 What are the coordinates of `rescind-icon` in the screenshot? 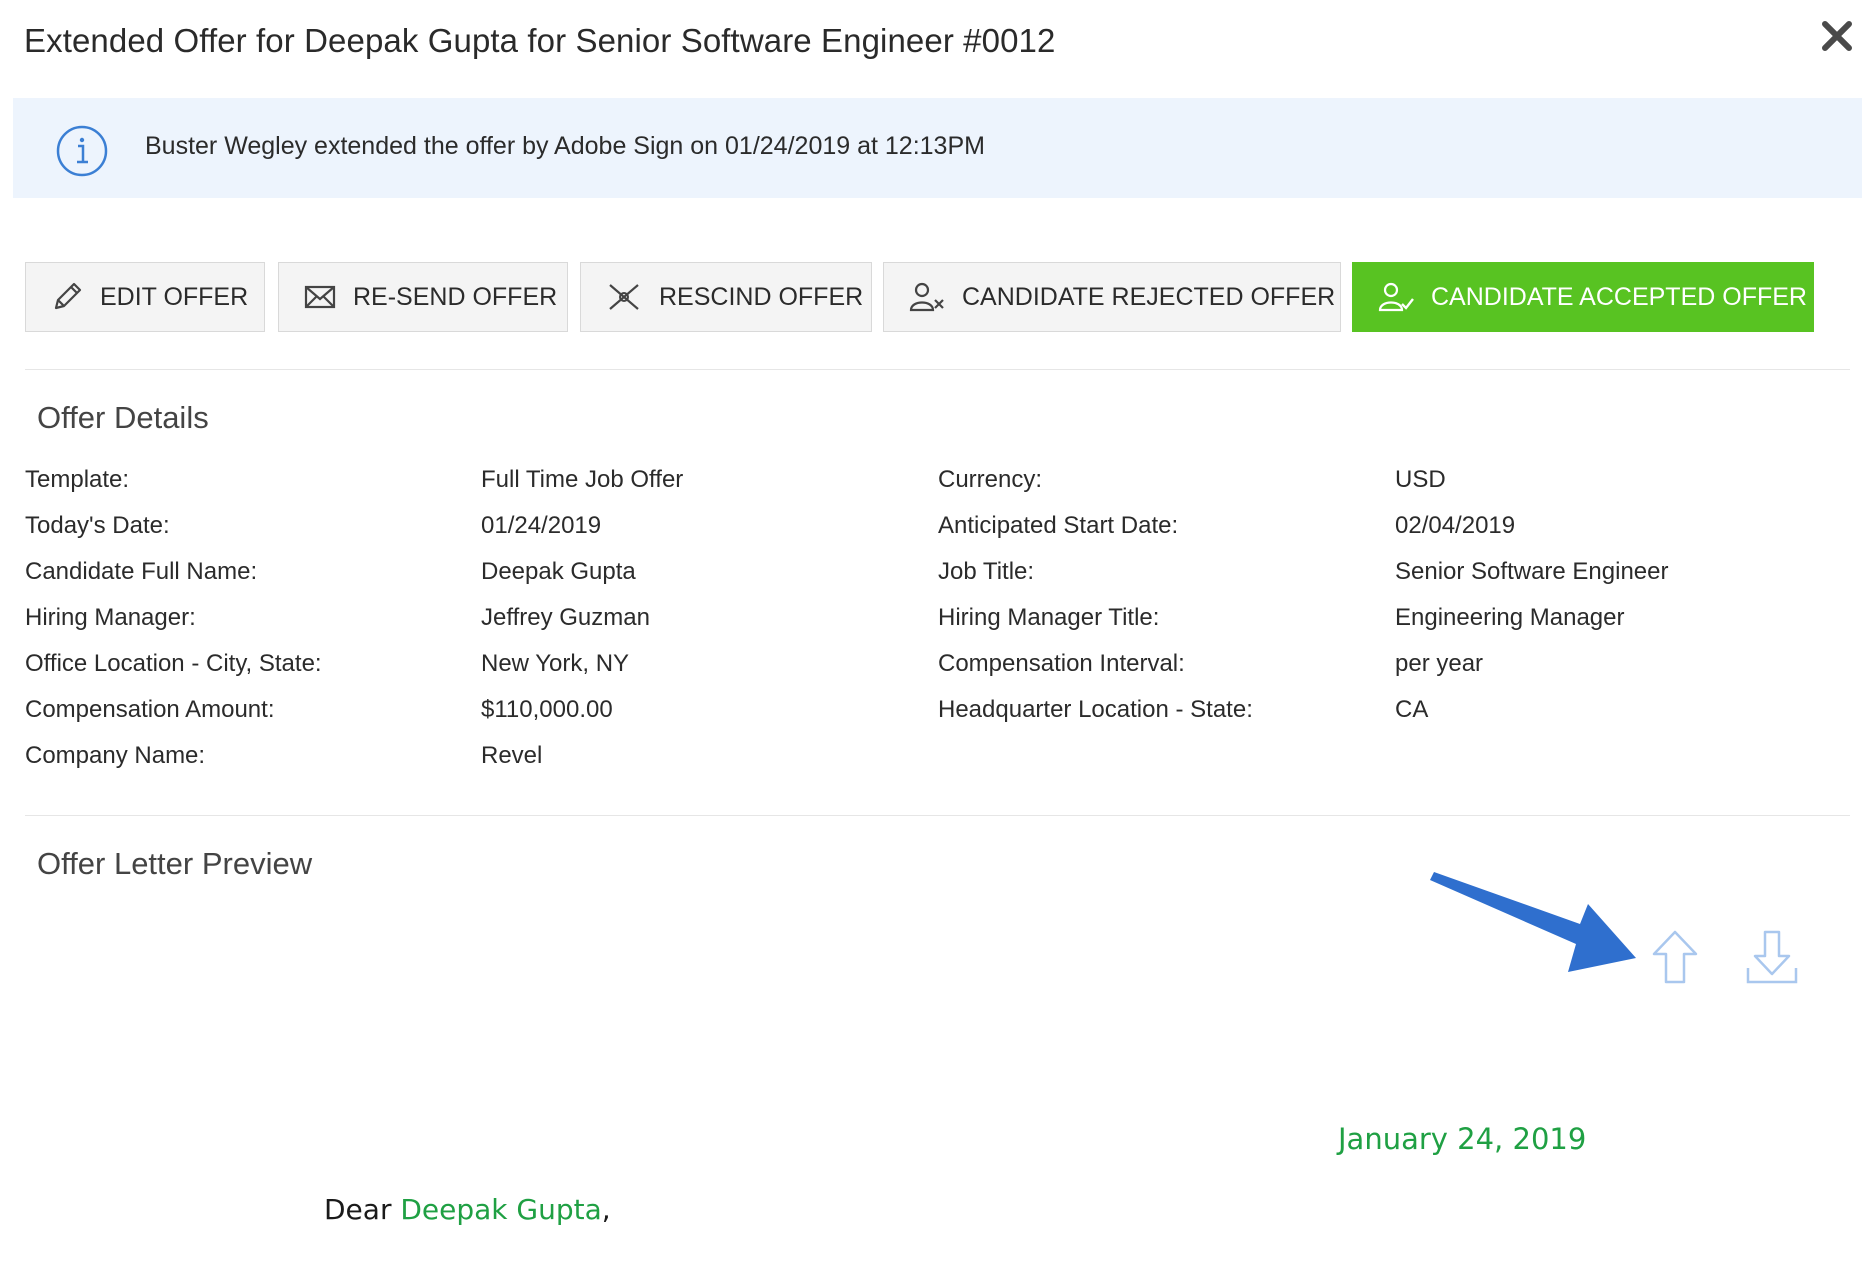 It's located at (624, 297).